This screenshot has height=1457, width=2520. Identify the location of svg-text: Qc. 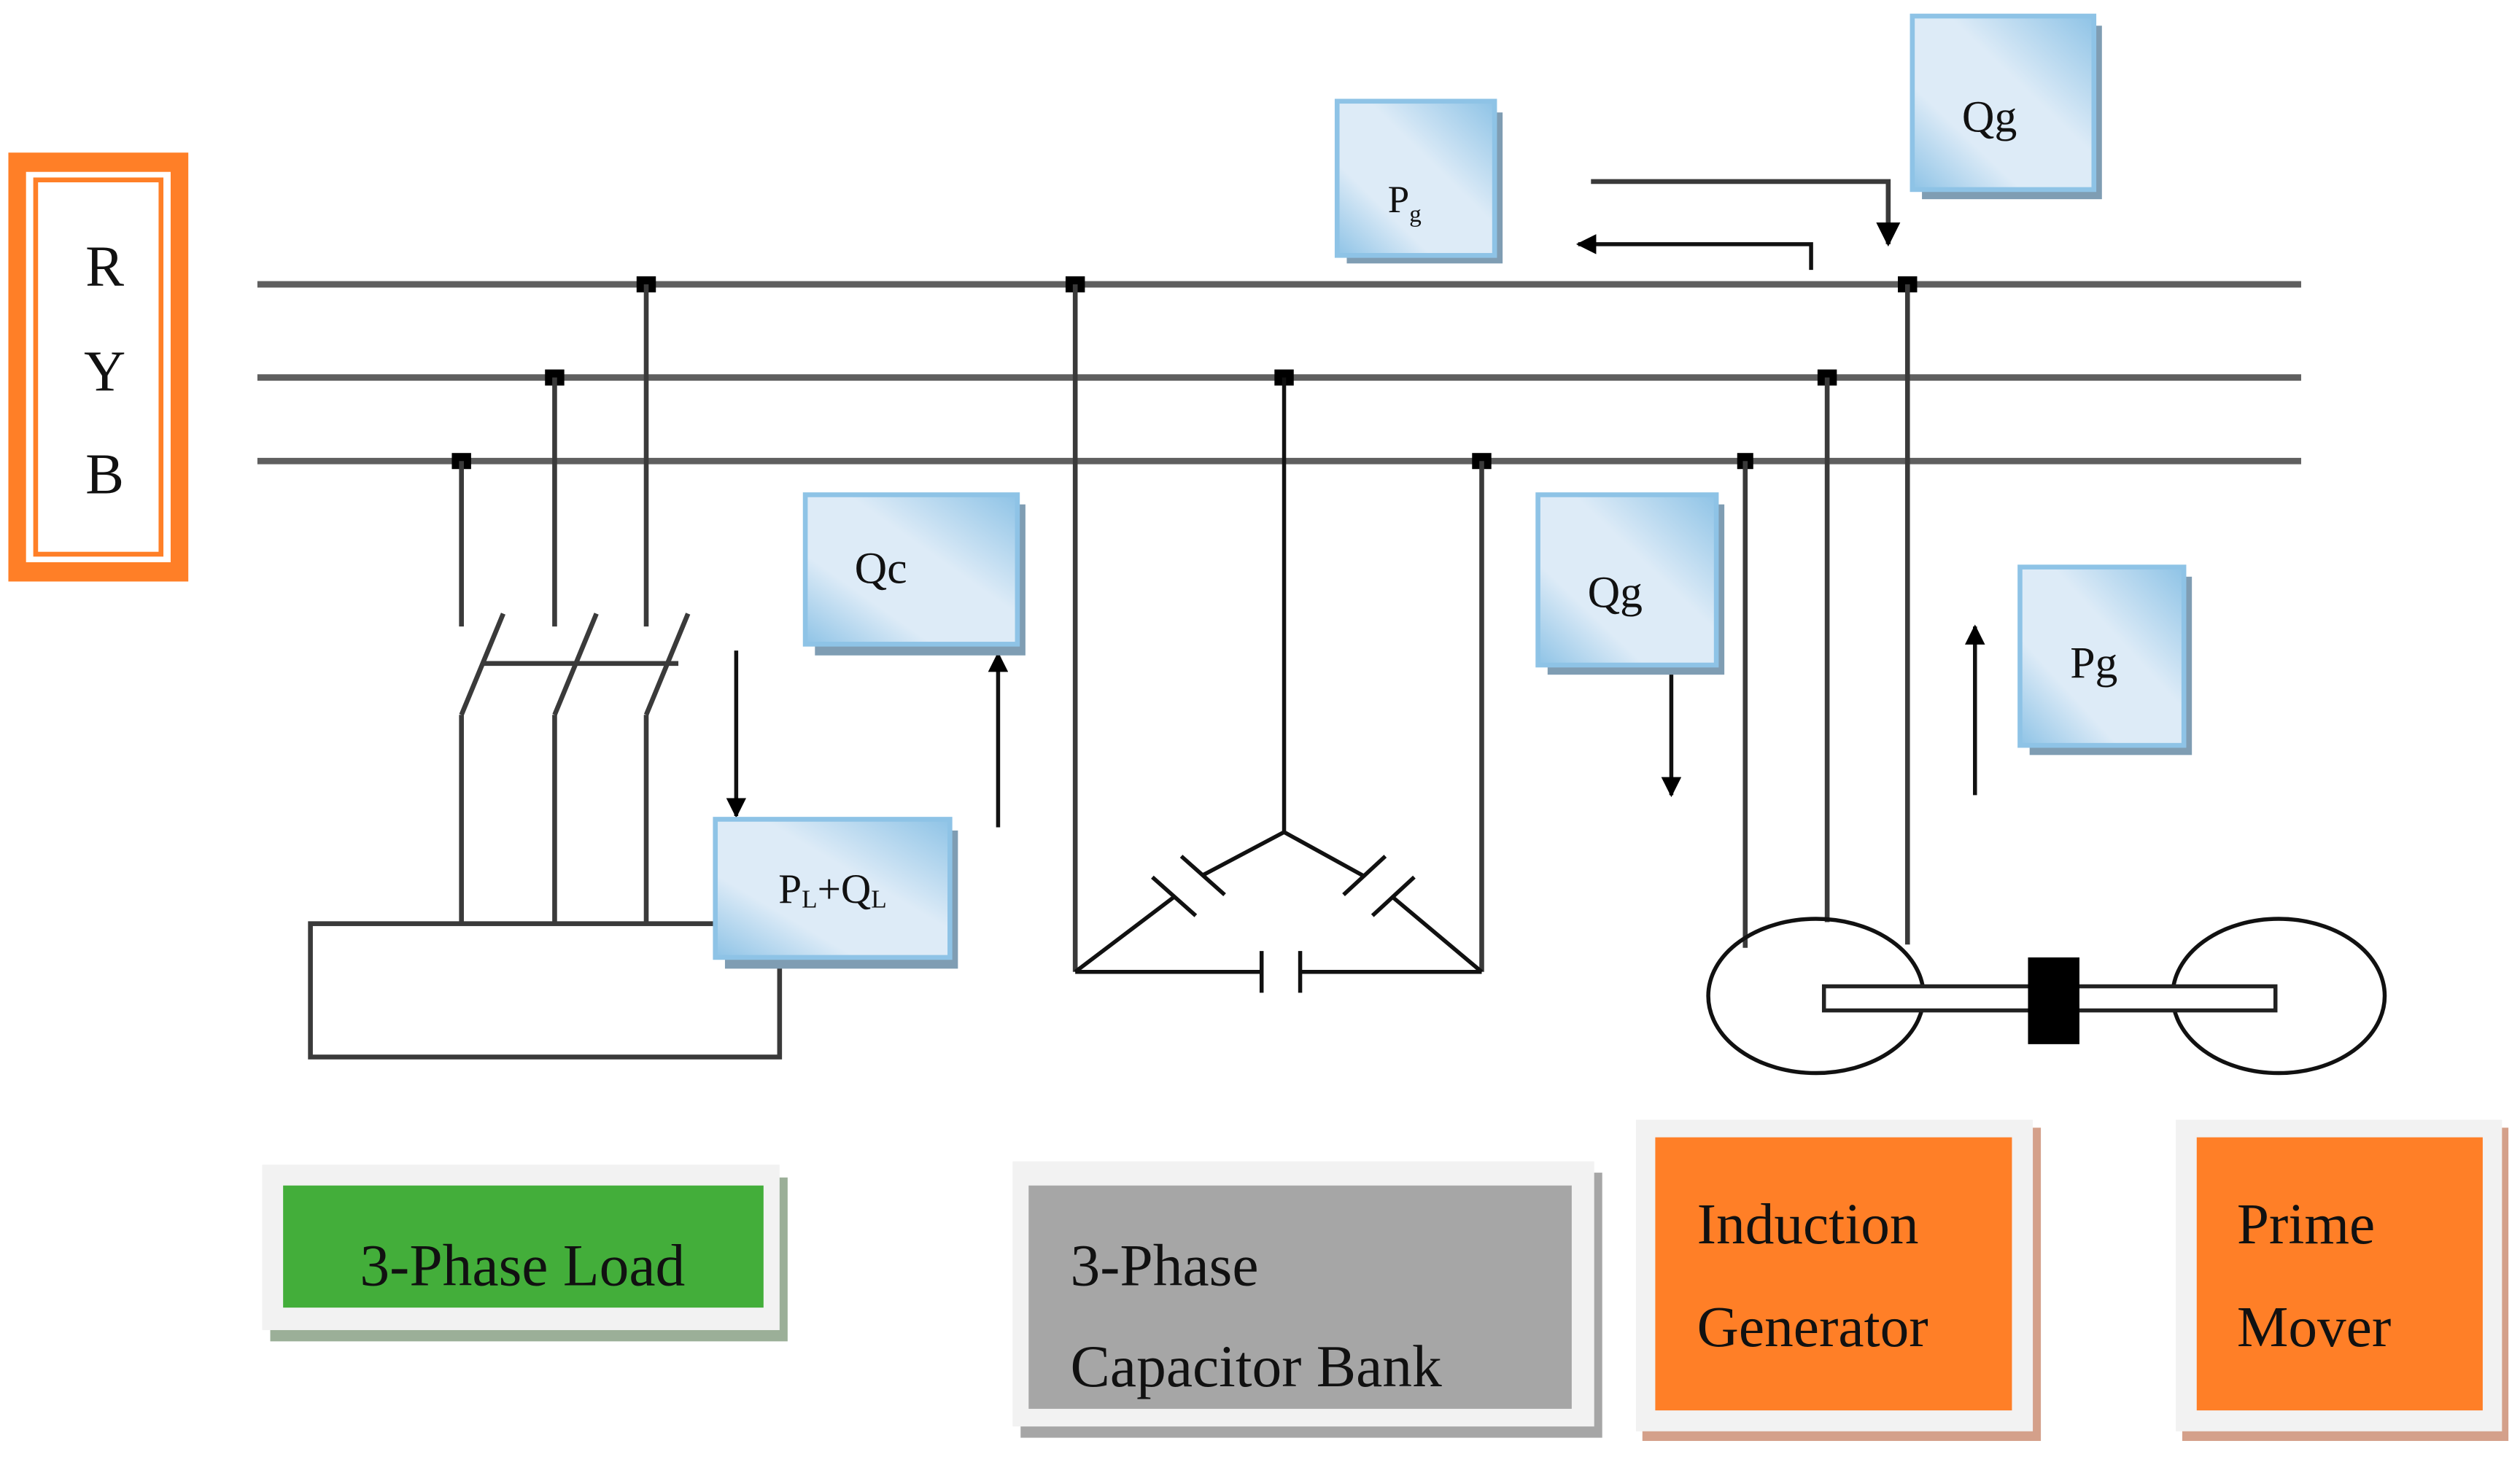
(881, 569).